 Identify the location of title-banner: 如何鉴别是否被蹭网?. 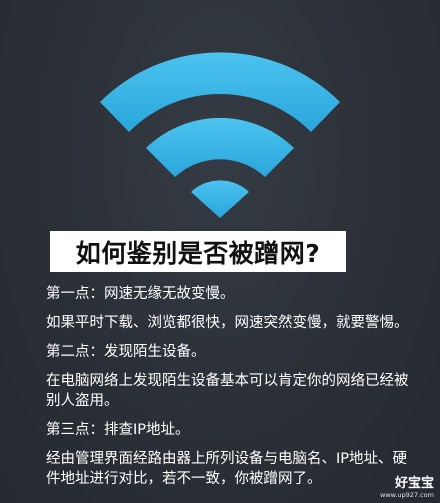
(198, 251).